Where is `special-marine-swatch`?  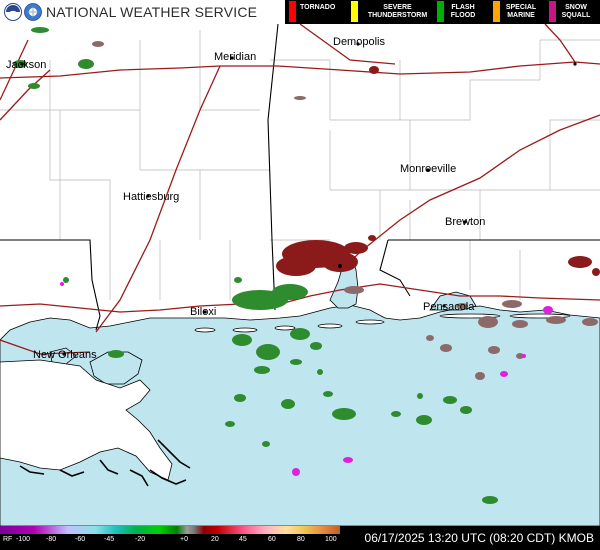 special-marine-swatch is located at coordinates (496, 11).